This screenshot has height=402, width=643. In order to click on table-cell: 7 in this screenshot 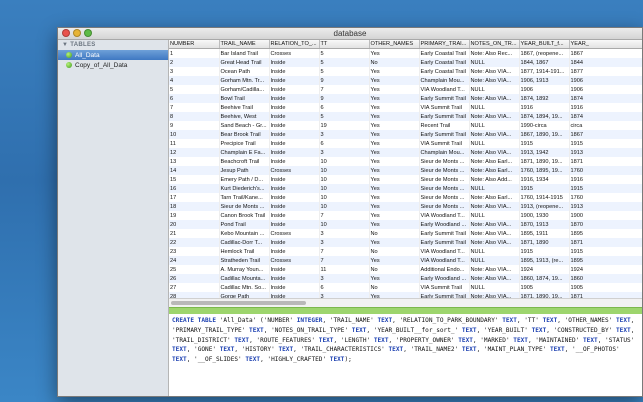, I will do `click(344, 260)`.